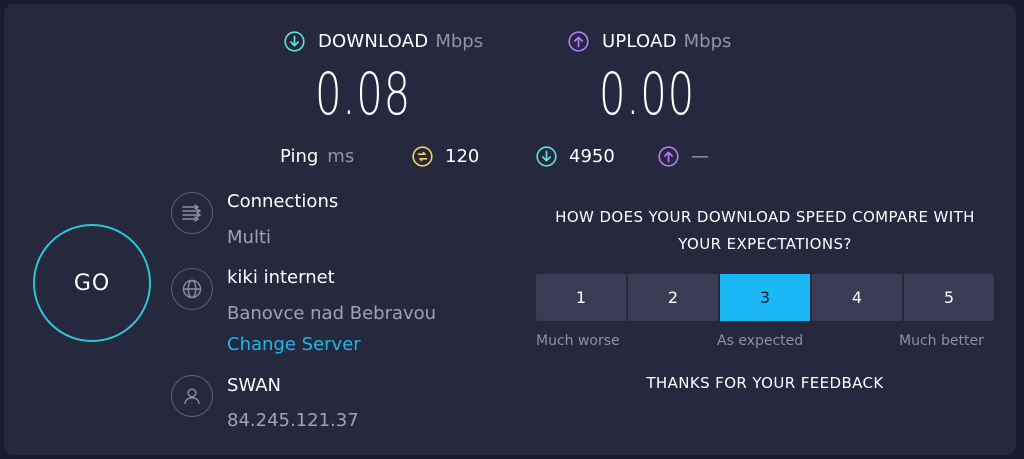  I want to click on download-metric: DOWNLOAD Mbps, so click(383, 41).